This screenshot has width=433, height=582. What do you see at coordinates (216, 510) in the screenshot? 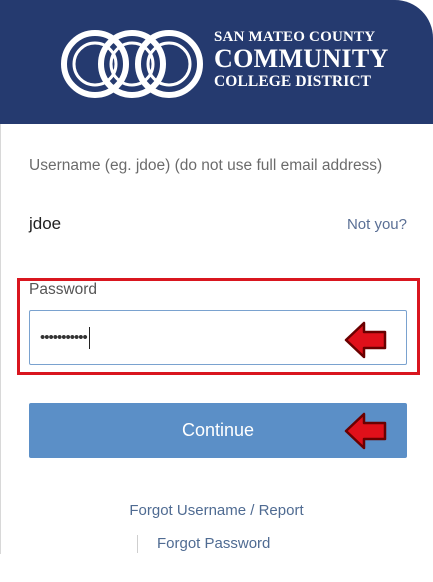
I see `forgot-username-link: Forgot Username / Report` at bounding box center [216, 510].